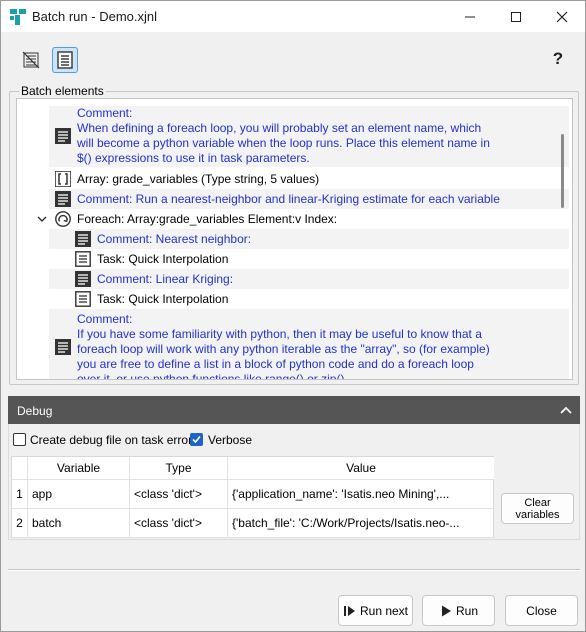  Describe the element at coordinates (294, 410) in the screenshot. I see `debug-panel-header: Debug` at that location.